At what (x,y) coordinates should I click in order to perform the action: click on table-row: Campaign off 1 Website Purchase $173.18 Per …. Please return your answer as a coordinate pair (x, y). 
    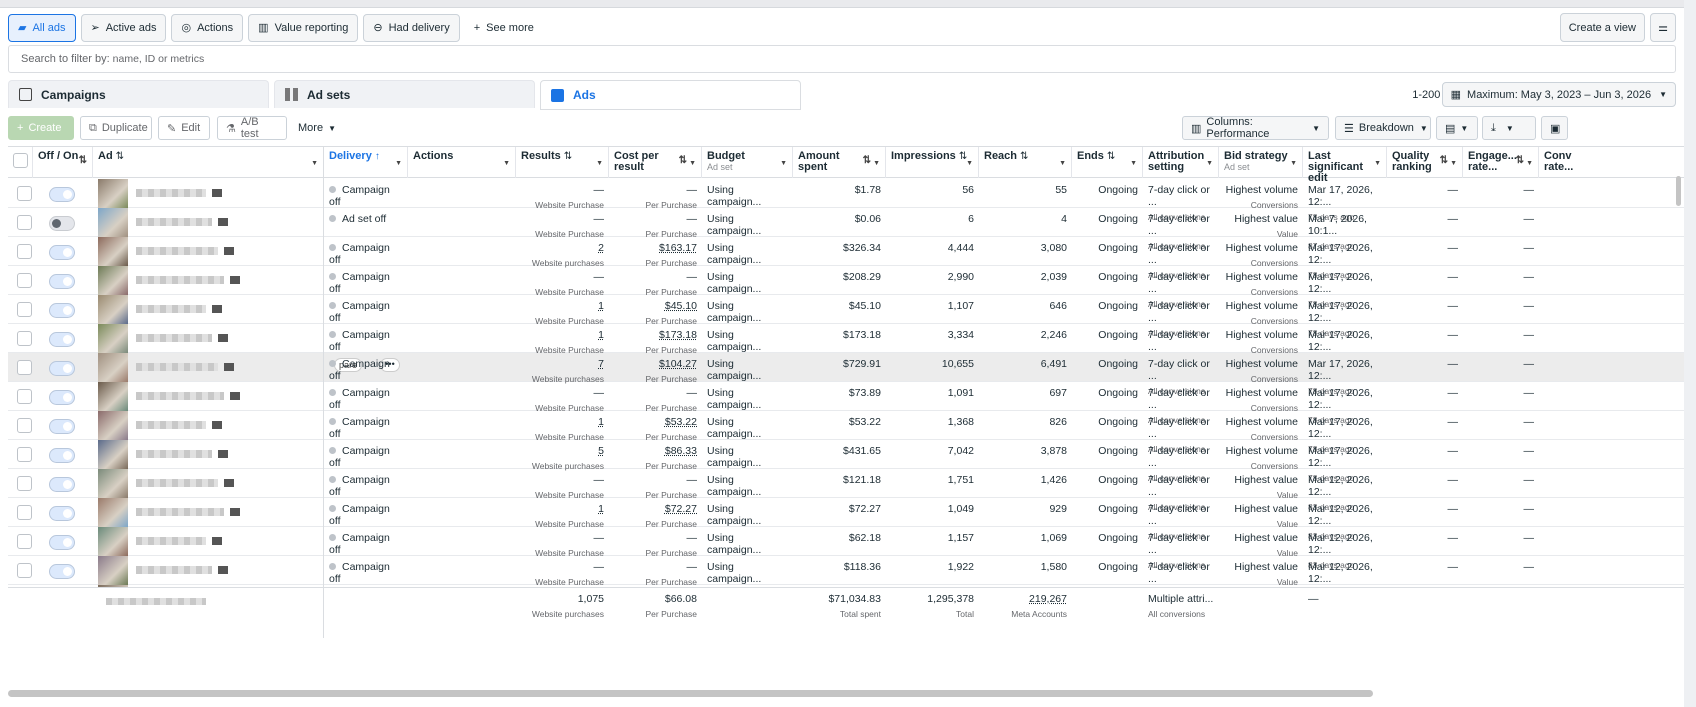
    Looking at the image, I should click on (846, 345).